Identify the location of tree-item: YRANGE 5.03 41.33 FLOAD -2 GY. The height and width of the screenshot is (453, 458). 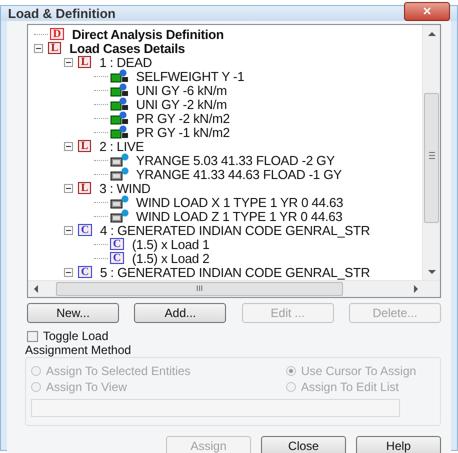
(235, 160).